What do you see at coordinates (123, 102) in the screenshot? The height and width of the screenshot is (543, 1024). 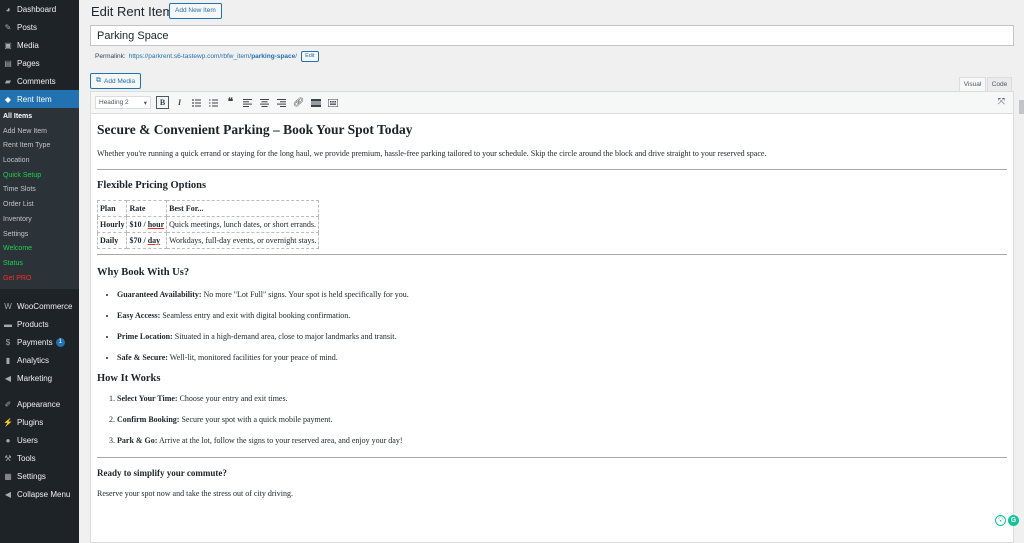 I see `format-select: Heading 2 ▾` at bounding box center [123, 102].